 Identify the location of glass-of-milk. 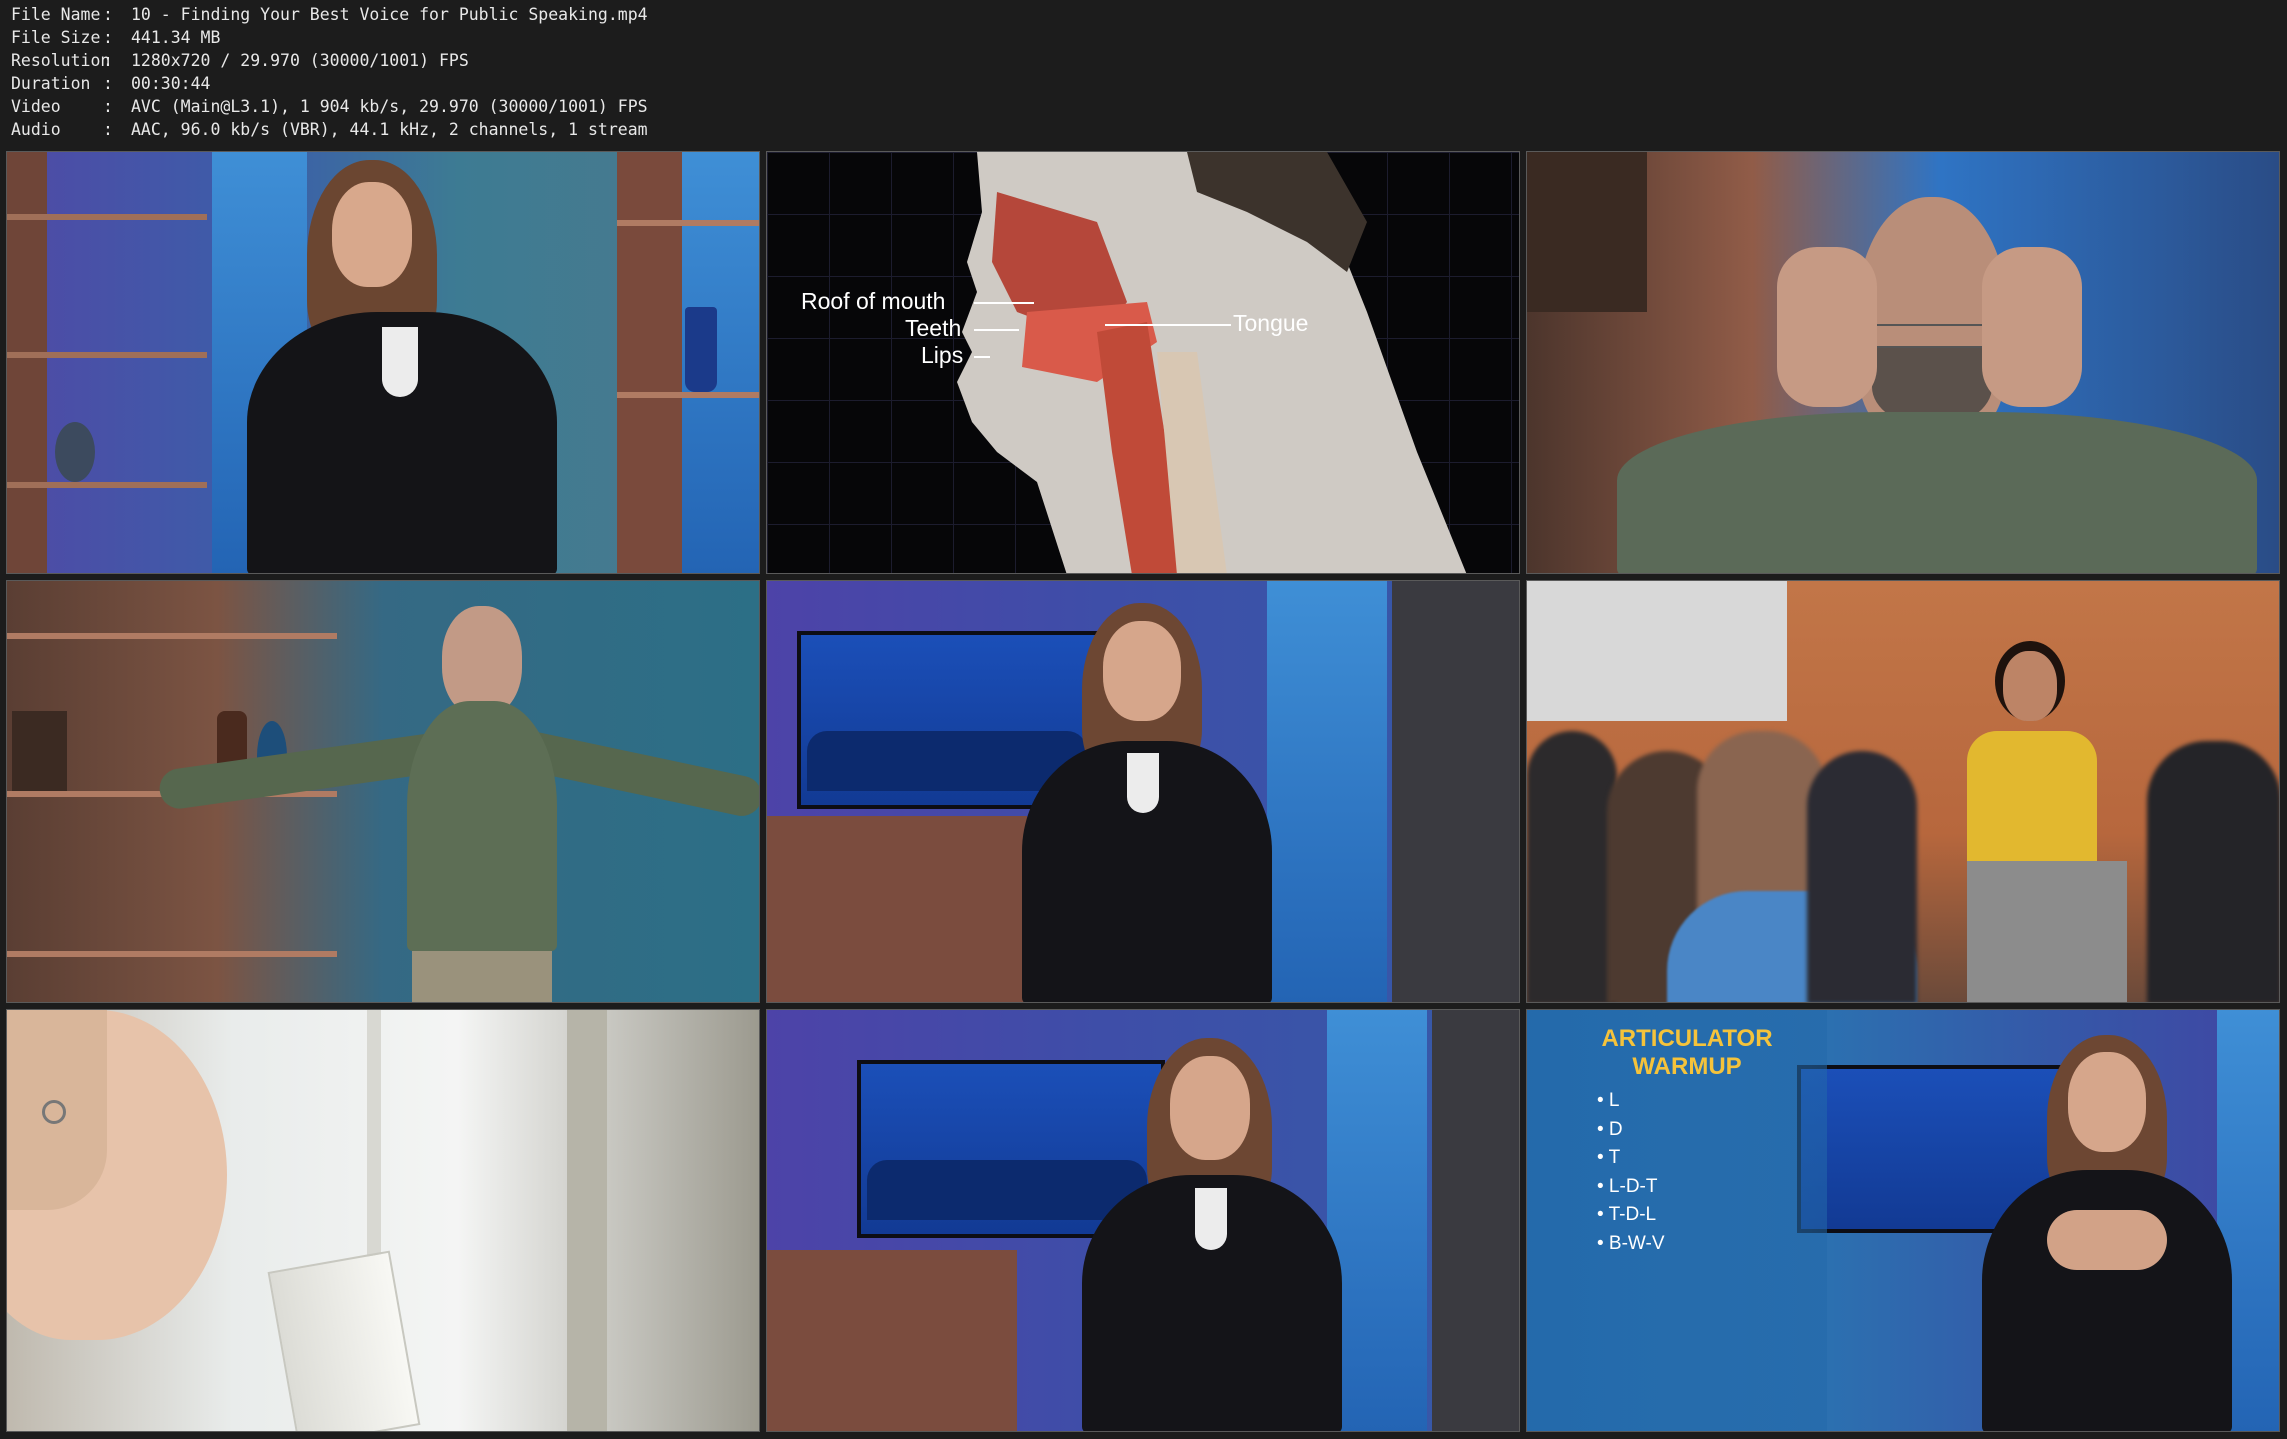
(344, 1340).